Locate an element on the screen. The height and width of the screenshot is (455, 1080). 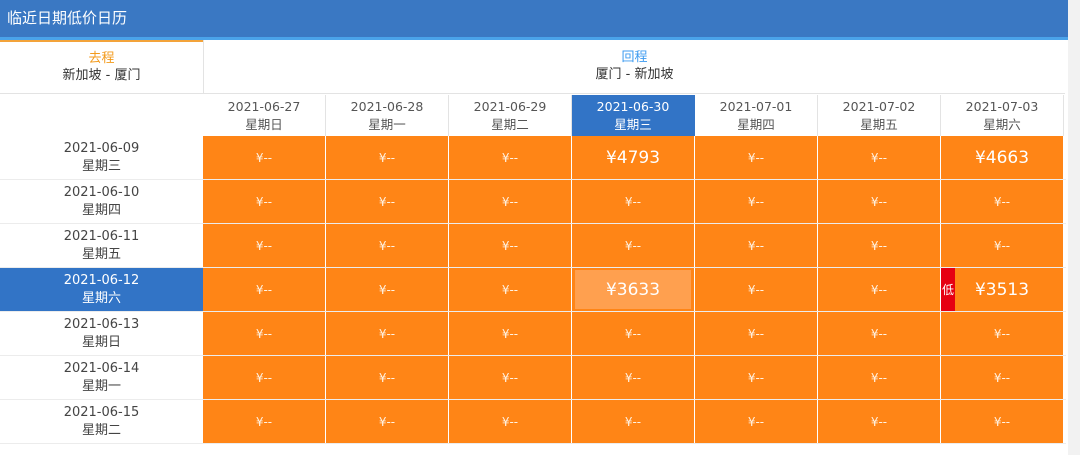
return-date-header: 2021-07-02 星期五 is located at coordinates (879, 115).